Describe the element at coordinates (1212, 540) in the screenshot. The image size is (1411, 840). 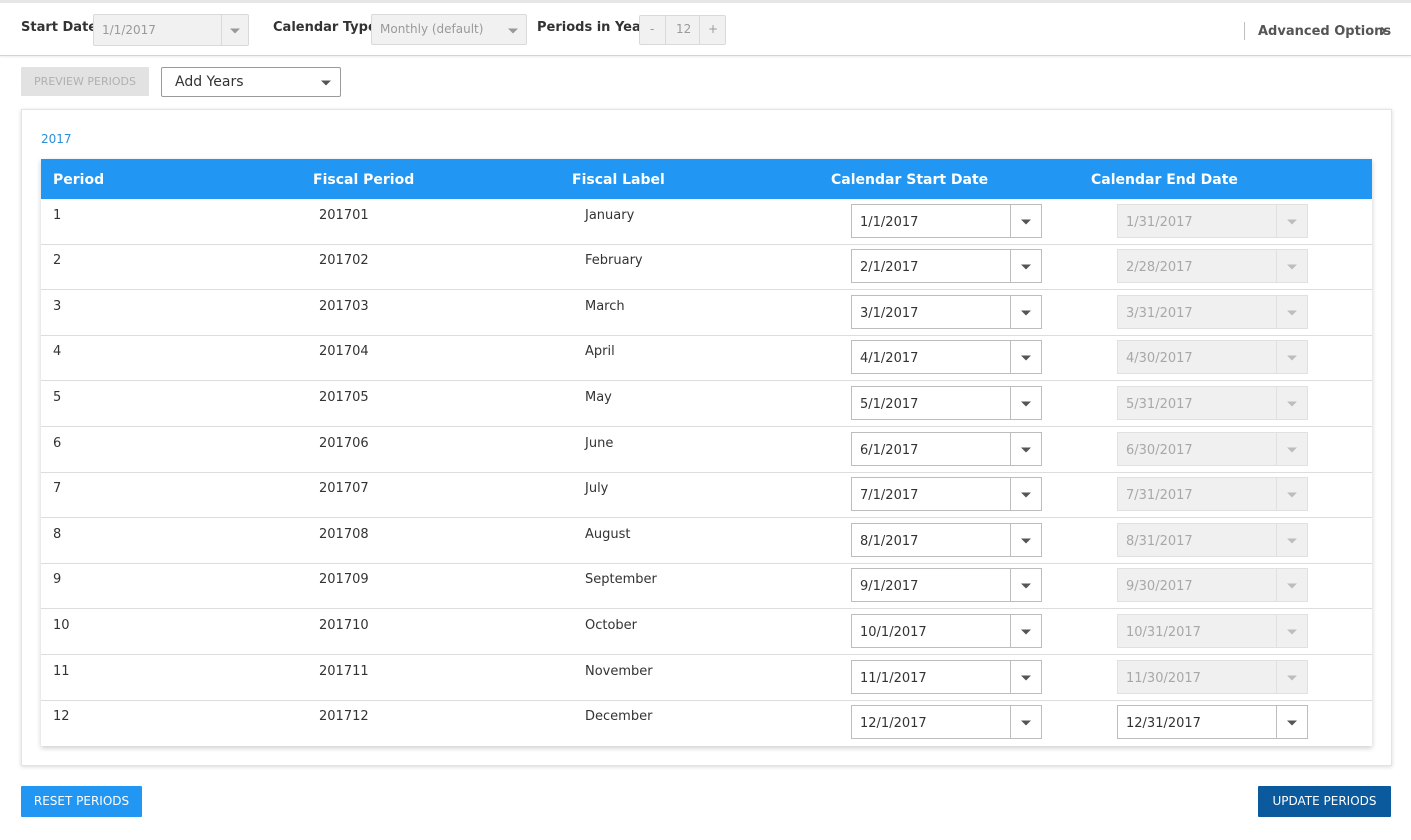
I see `end-date-picker: 8/31/2017` at that location.